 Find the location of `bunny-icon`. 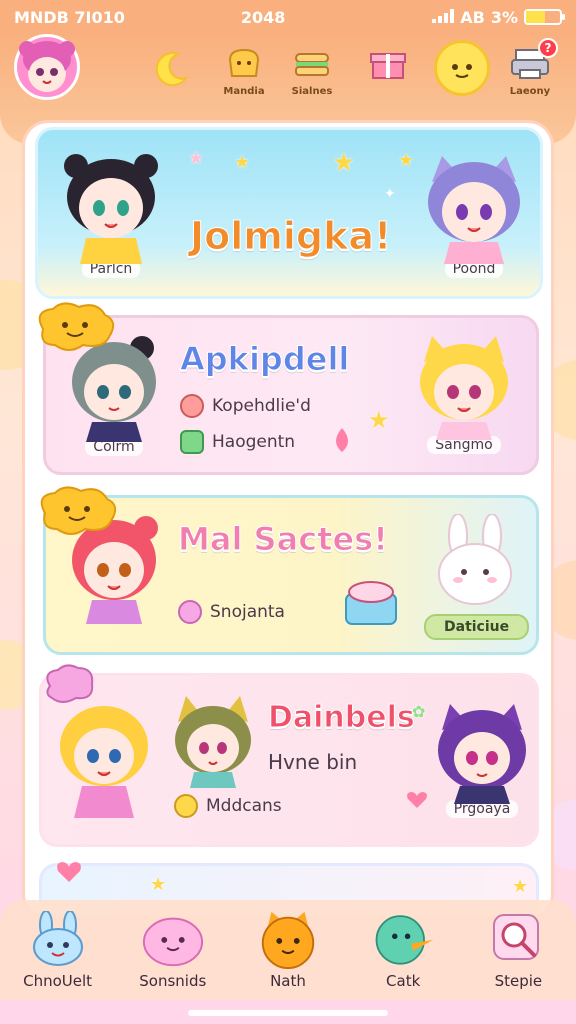

bunny-icon is located at coordinates (57, 938).